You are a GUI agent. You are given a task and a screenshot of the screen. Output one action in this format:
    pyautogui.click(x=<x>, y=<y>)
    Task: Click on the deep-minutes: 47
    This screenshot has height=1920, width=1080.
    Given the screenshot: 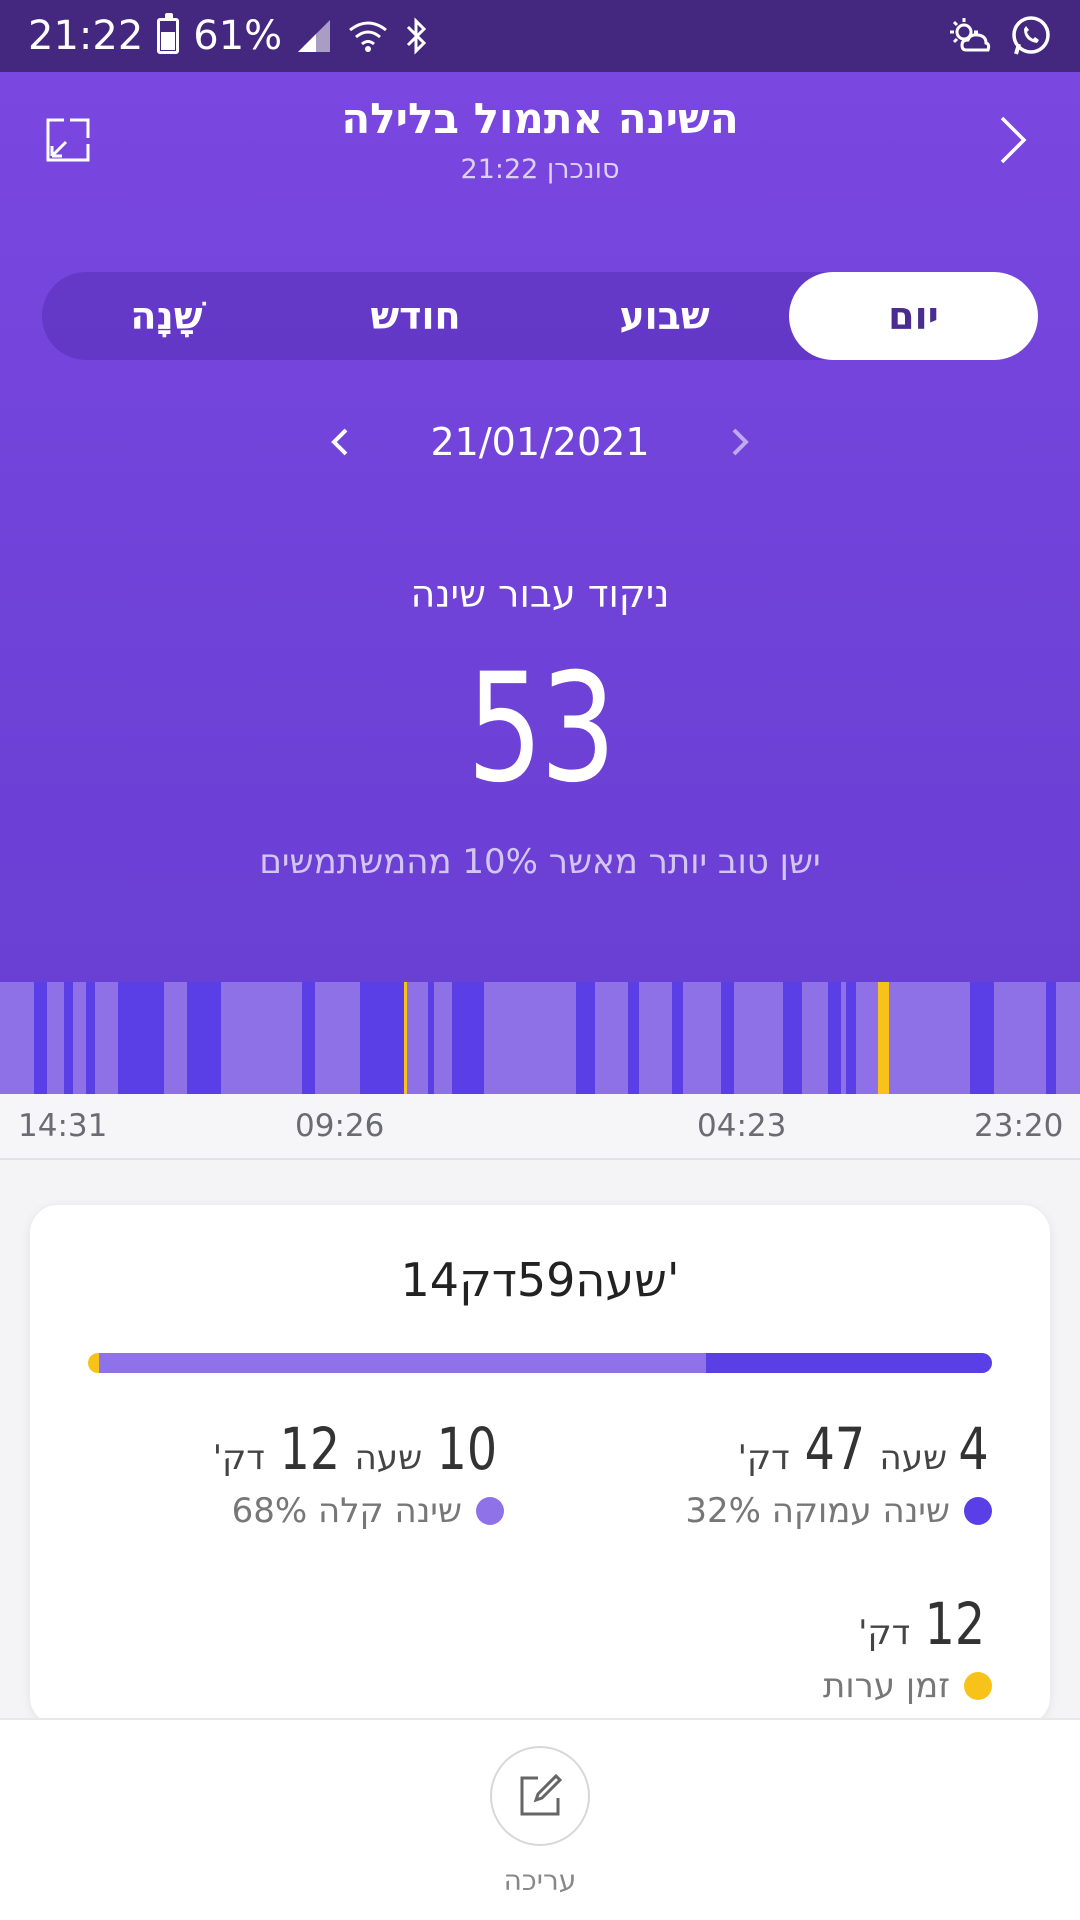 What is the action you would take?
    pyautogui.click(x=834, y=1449)
    